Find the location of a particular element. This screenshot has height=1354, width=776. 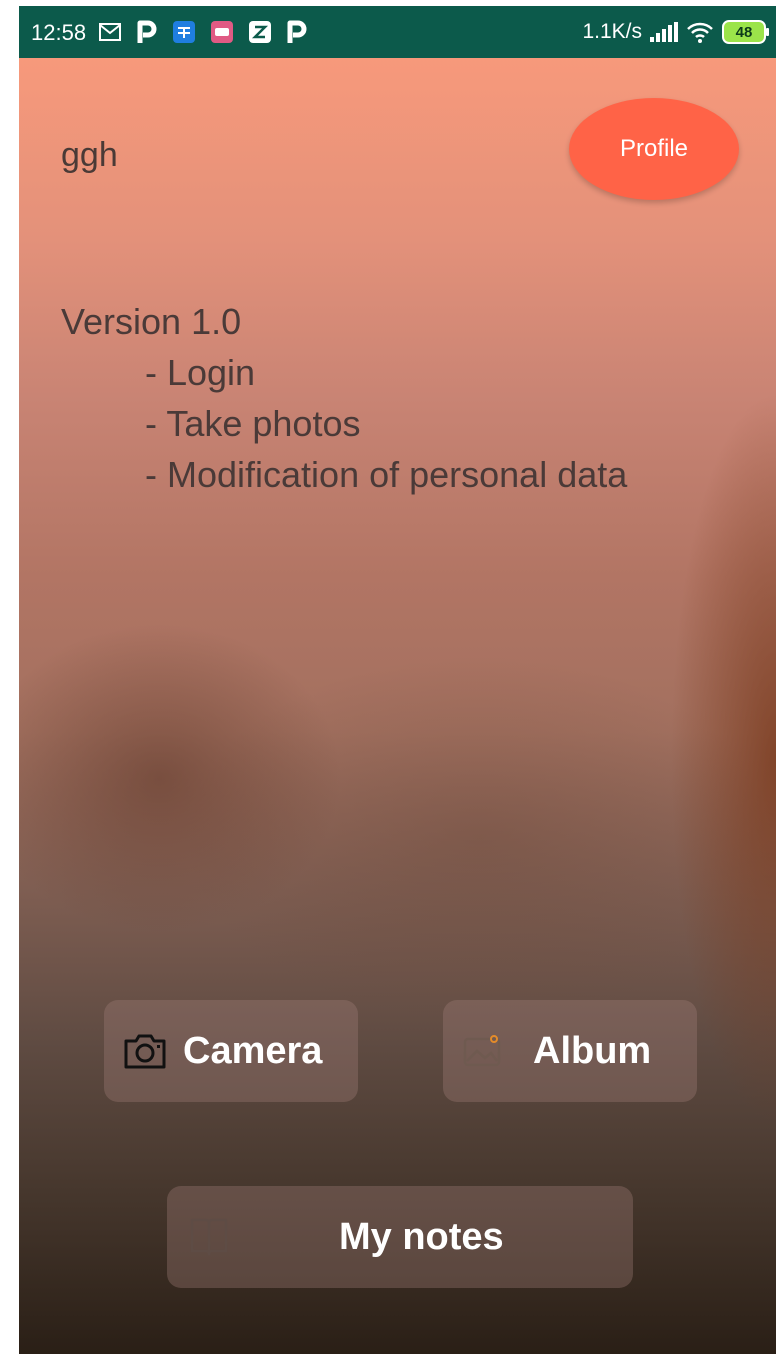

mail-icon is located at coordinates (110, 32).